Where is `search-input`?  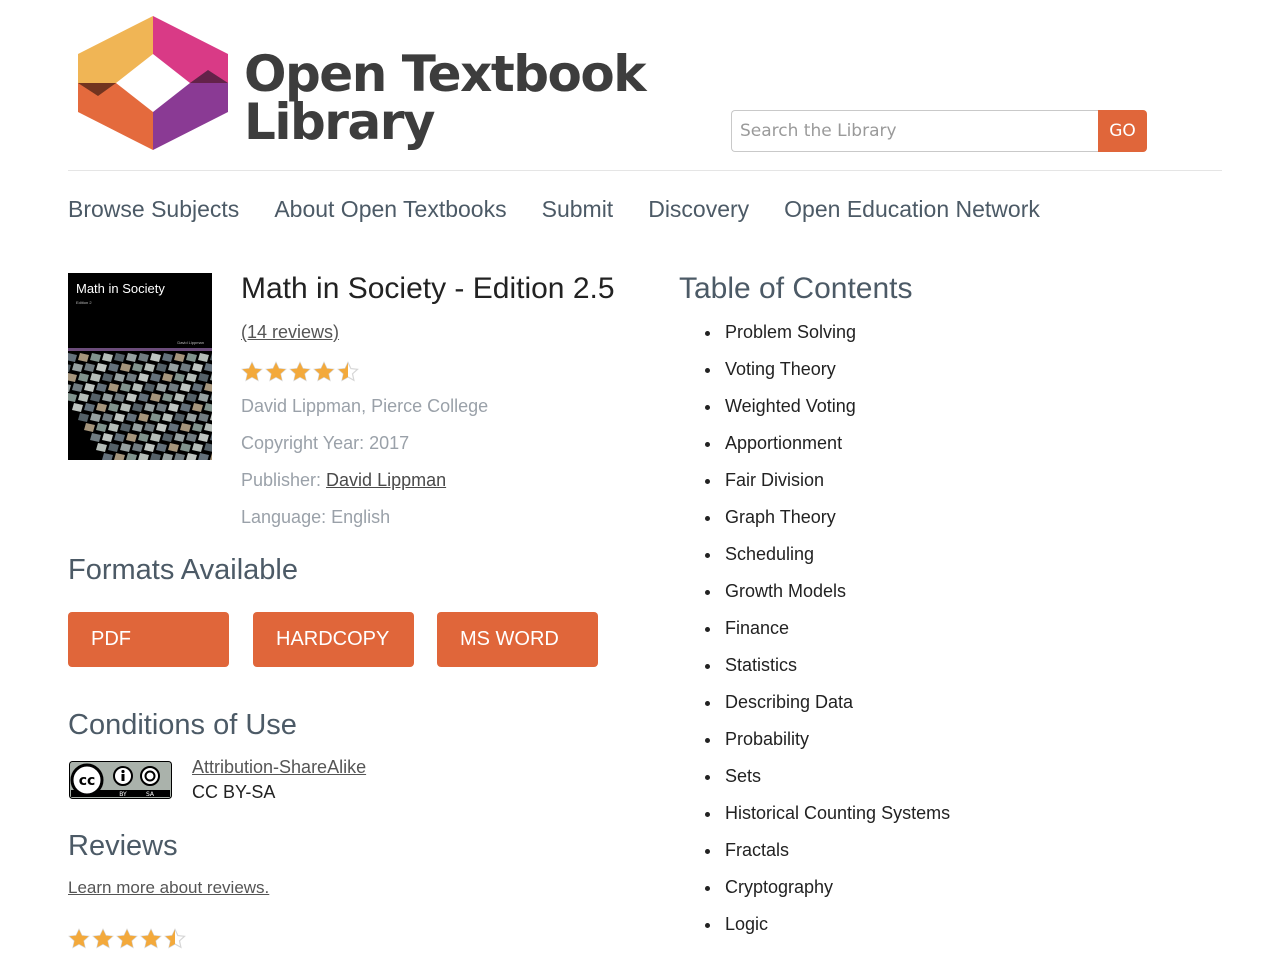 search-input is located at coordinates (914, 131).